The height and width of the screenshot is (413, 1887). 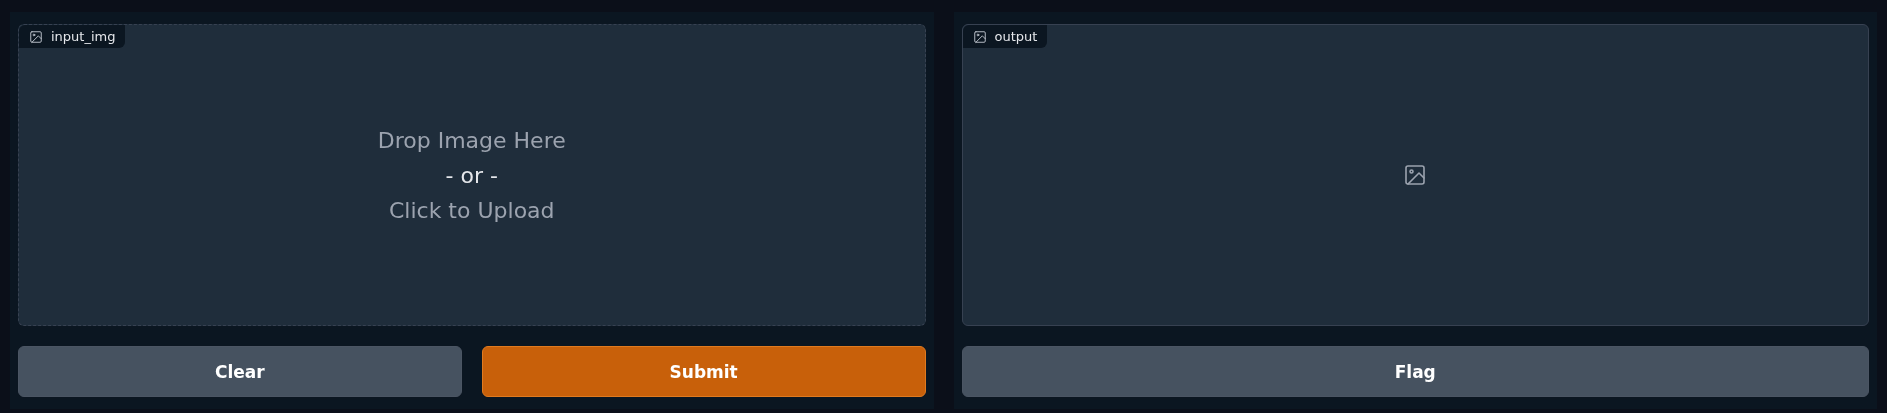 What do you see at coordinates (471, 140) in the screenshot?
I see `drop-text: Drop Image Here` at bounding box center [471, 140].